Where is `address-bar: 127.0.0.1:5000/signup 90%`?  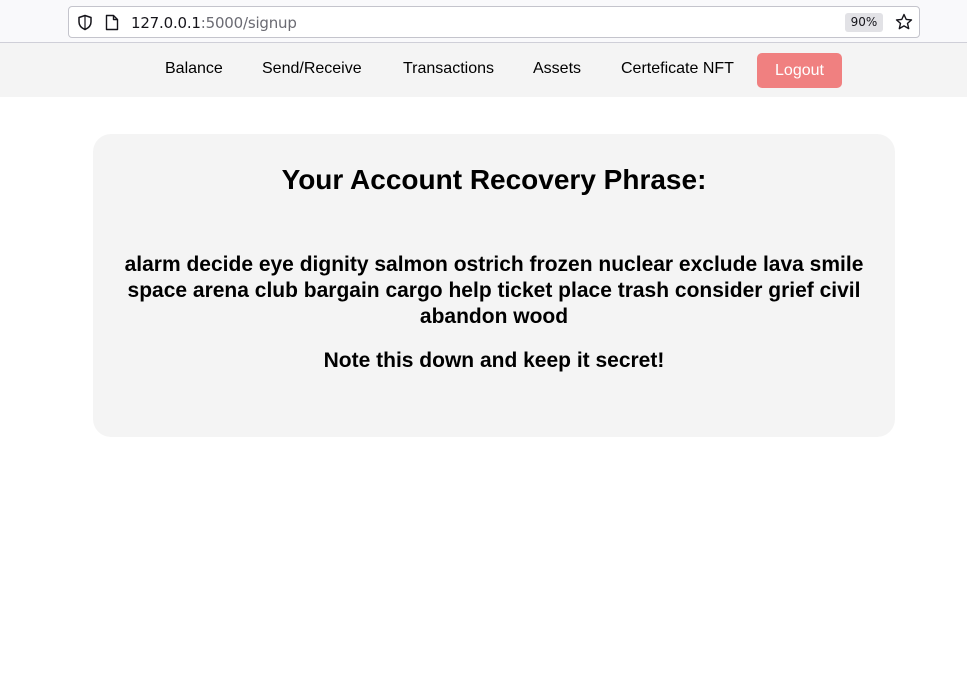
address-bar: 127.0.0.1:5000/signup 90% is located at coordinates (494, 22).